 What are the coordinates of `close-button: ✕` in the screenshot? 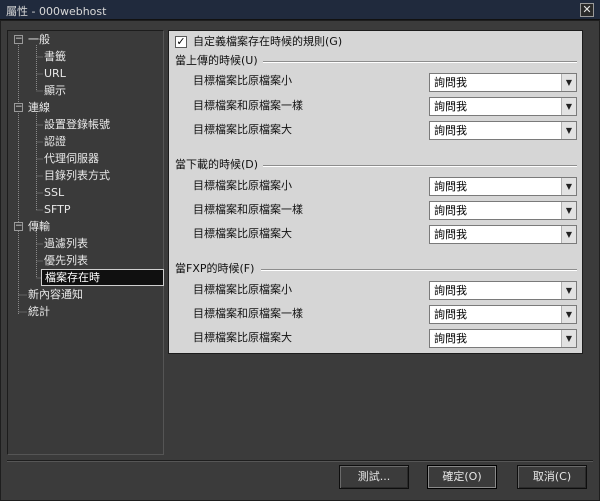 It's located at (587, 10).